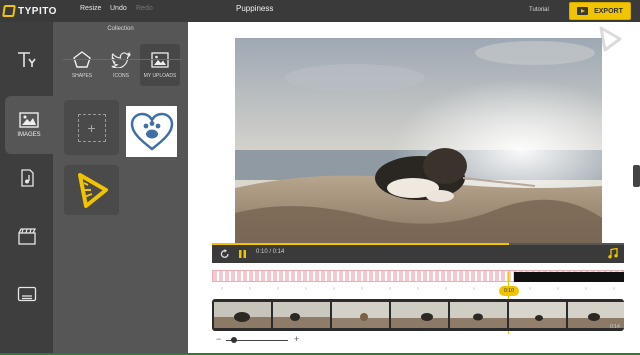 The image size is (640, 355). What do you see at coordinates (37, 11) in the screenshot?
I see `logo-text: TYPITO` at bounding box center [37, 11].